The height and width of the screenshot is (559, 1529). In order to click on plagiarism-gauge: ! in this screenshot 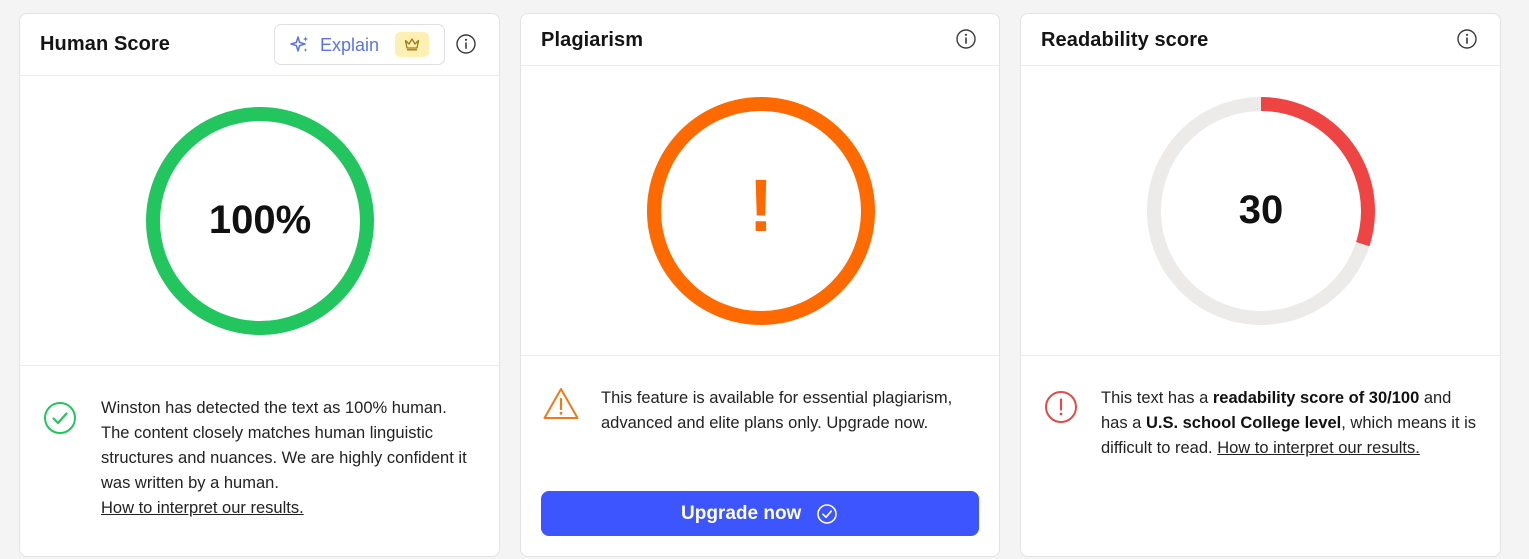, I will do `click(761, 211)`.